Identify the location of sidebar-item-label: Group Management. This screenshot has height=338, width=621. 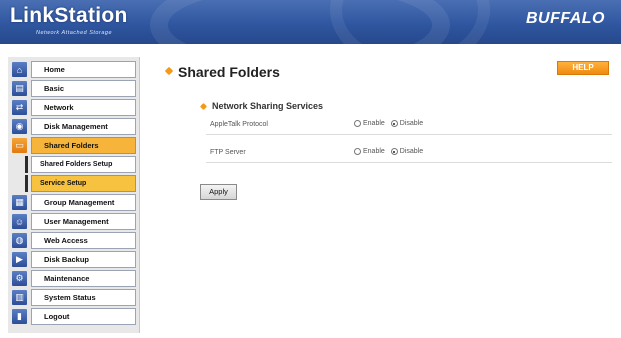
(83, 202).